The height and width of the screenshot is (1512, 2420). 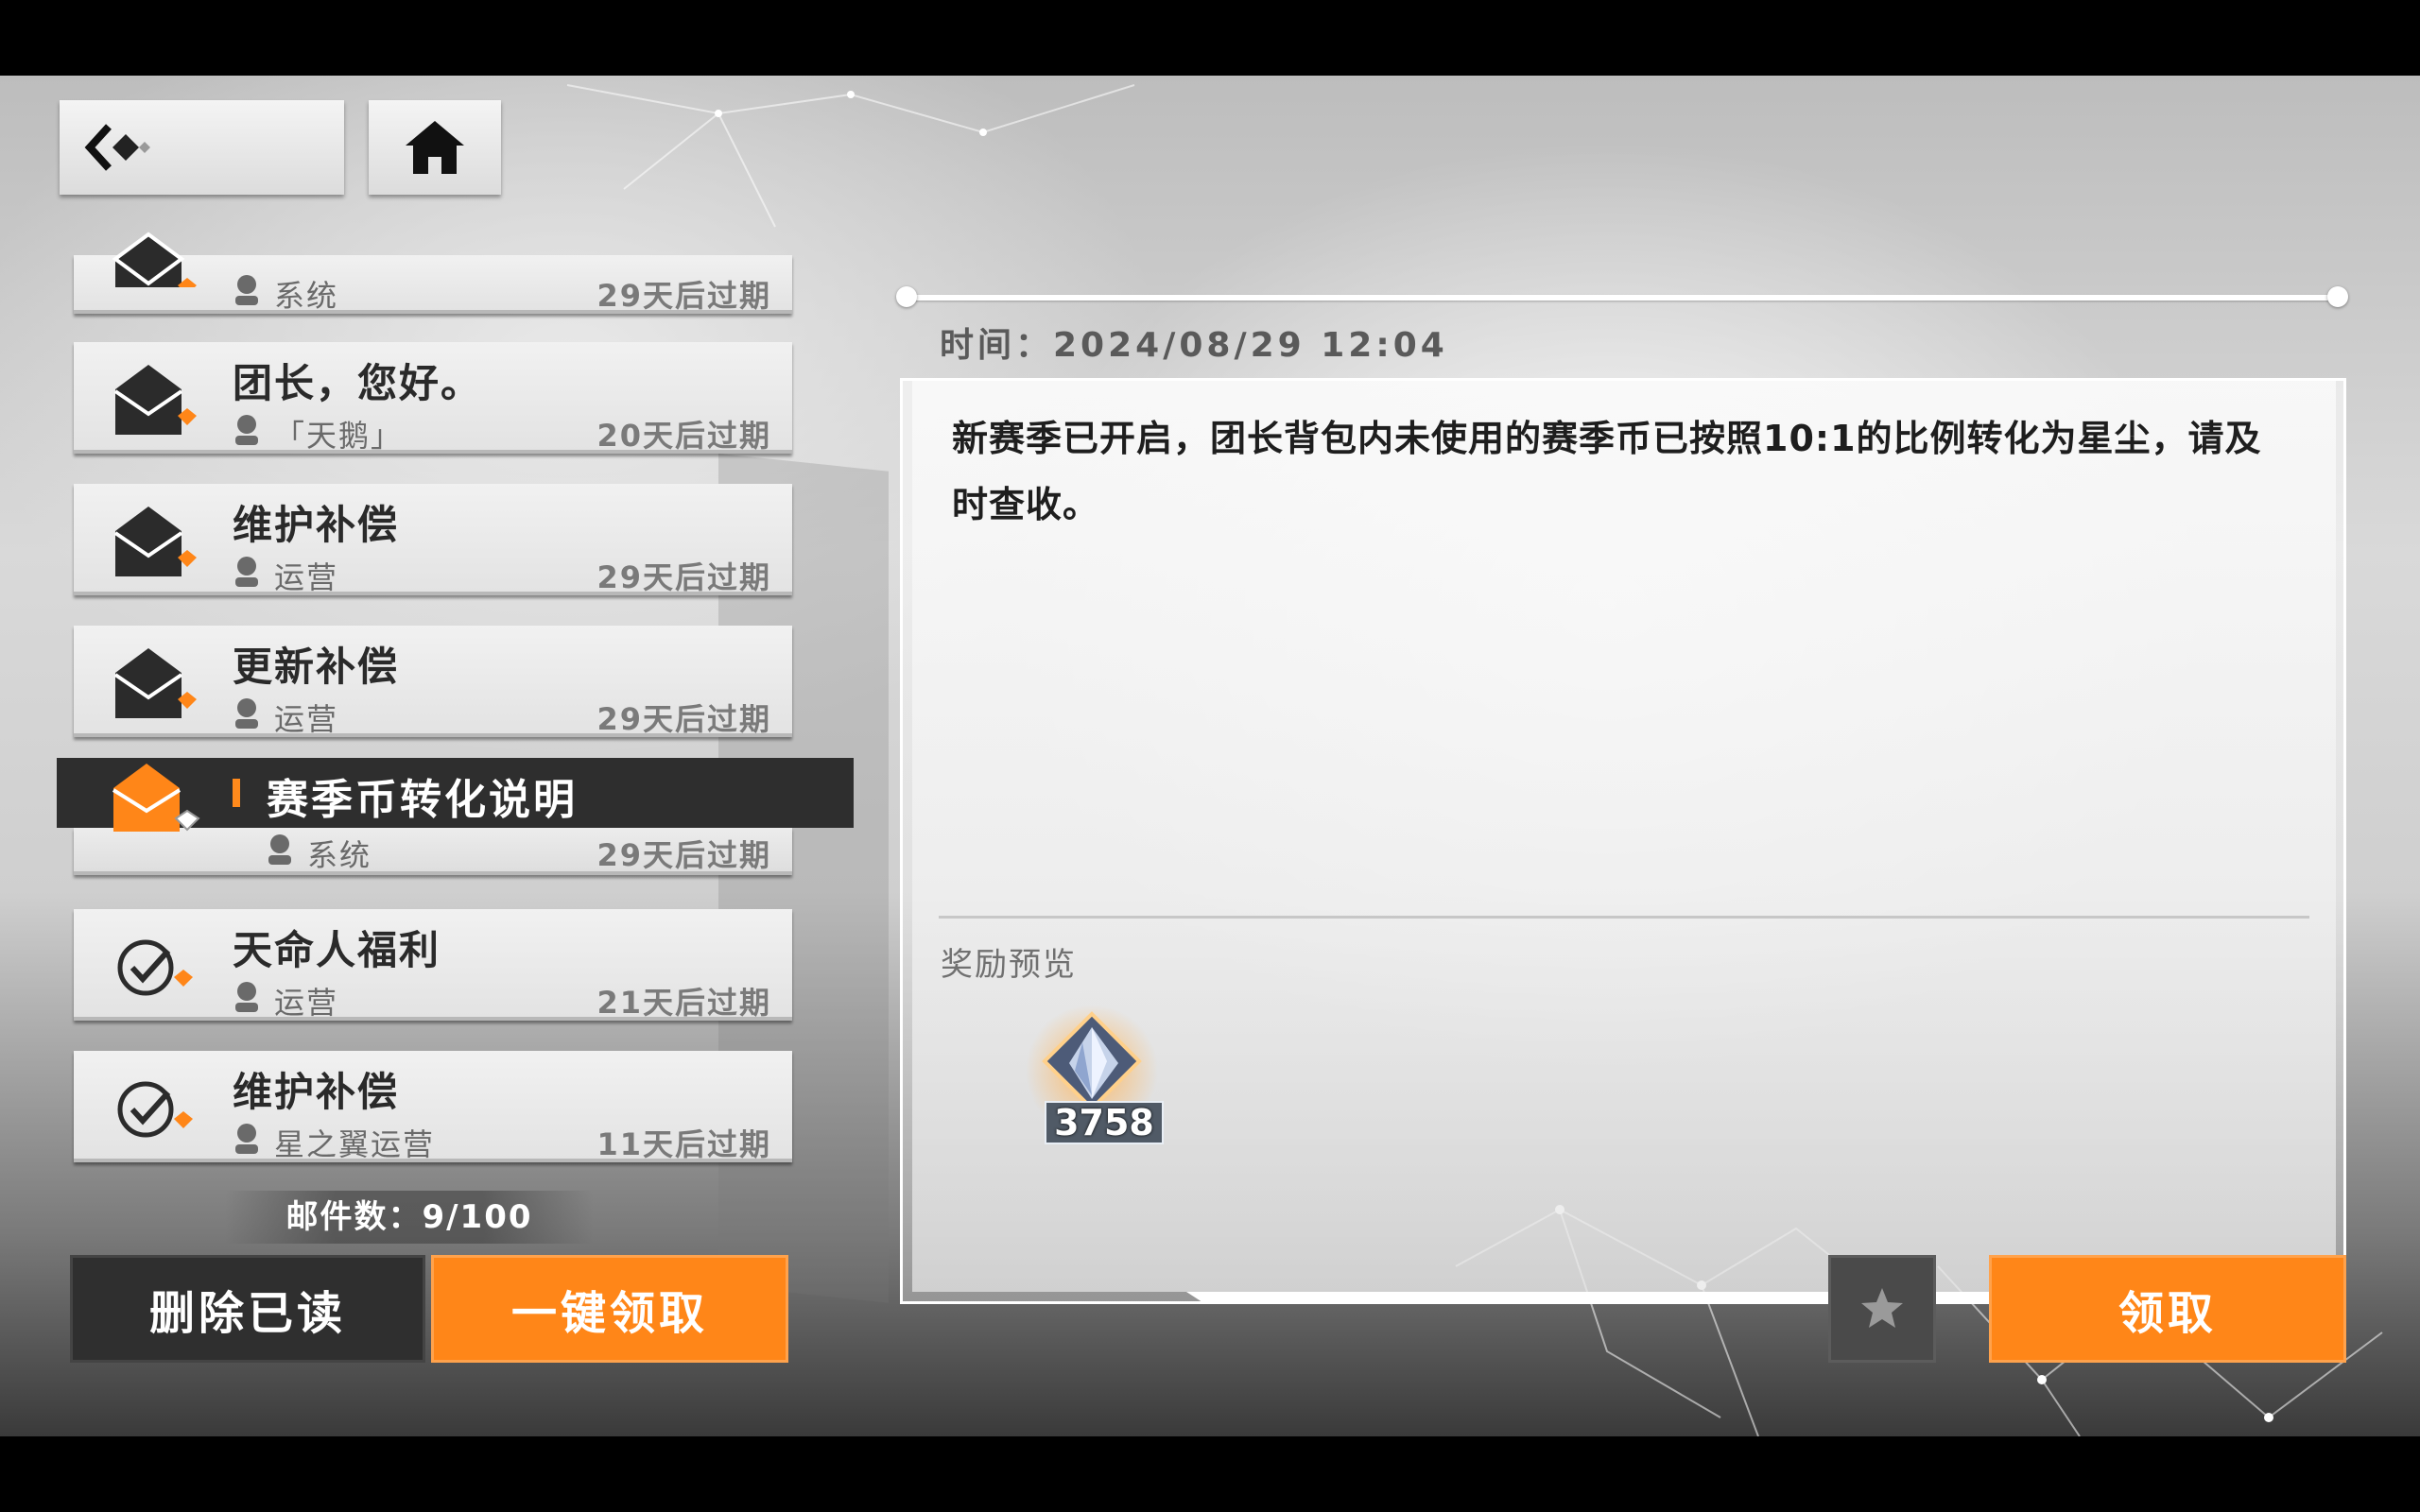 I want to click on mail-count: 邮件数：9/100, so click(x=409, y=1217).